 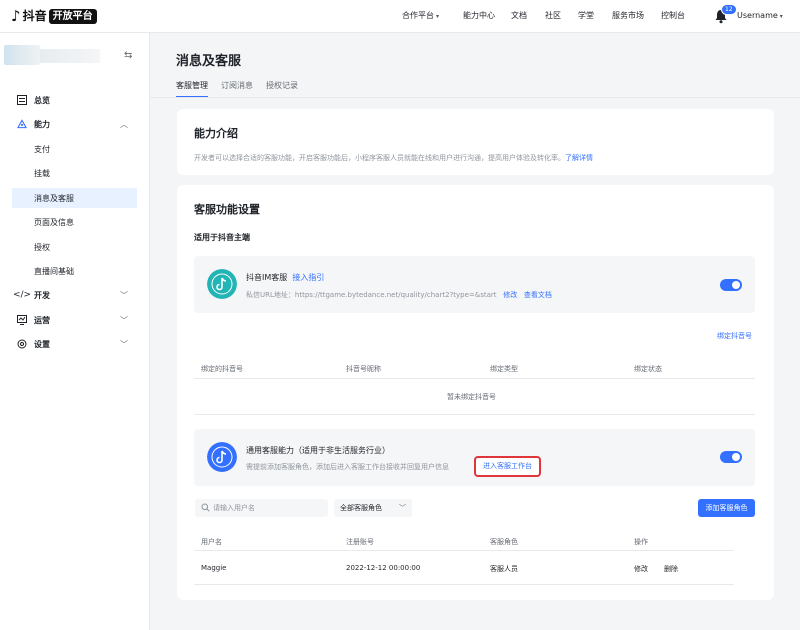 What do you see at coordinates (74, 149) in the screenshot?
I see `sidebar-subitem-payment: 支付` at bounding box center [74, 149].